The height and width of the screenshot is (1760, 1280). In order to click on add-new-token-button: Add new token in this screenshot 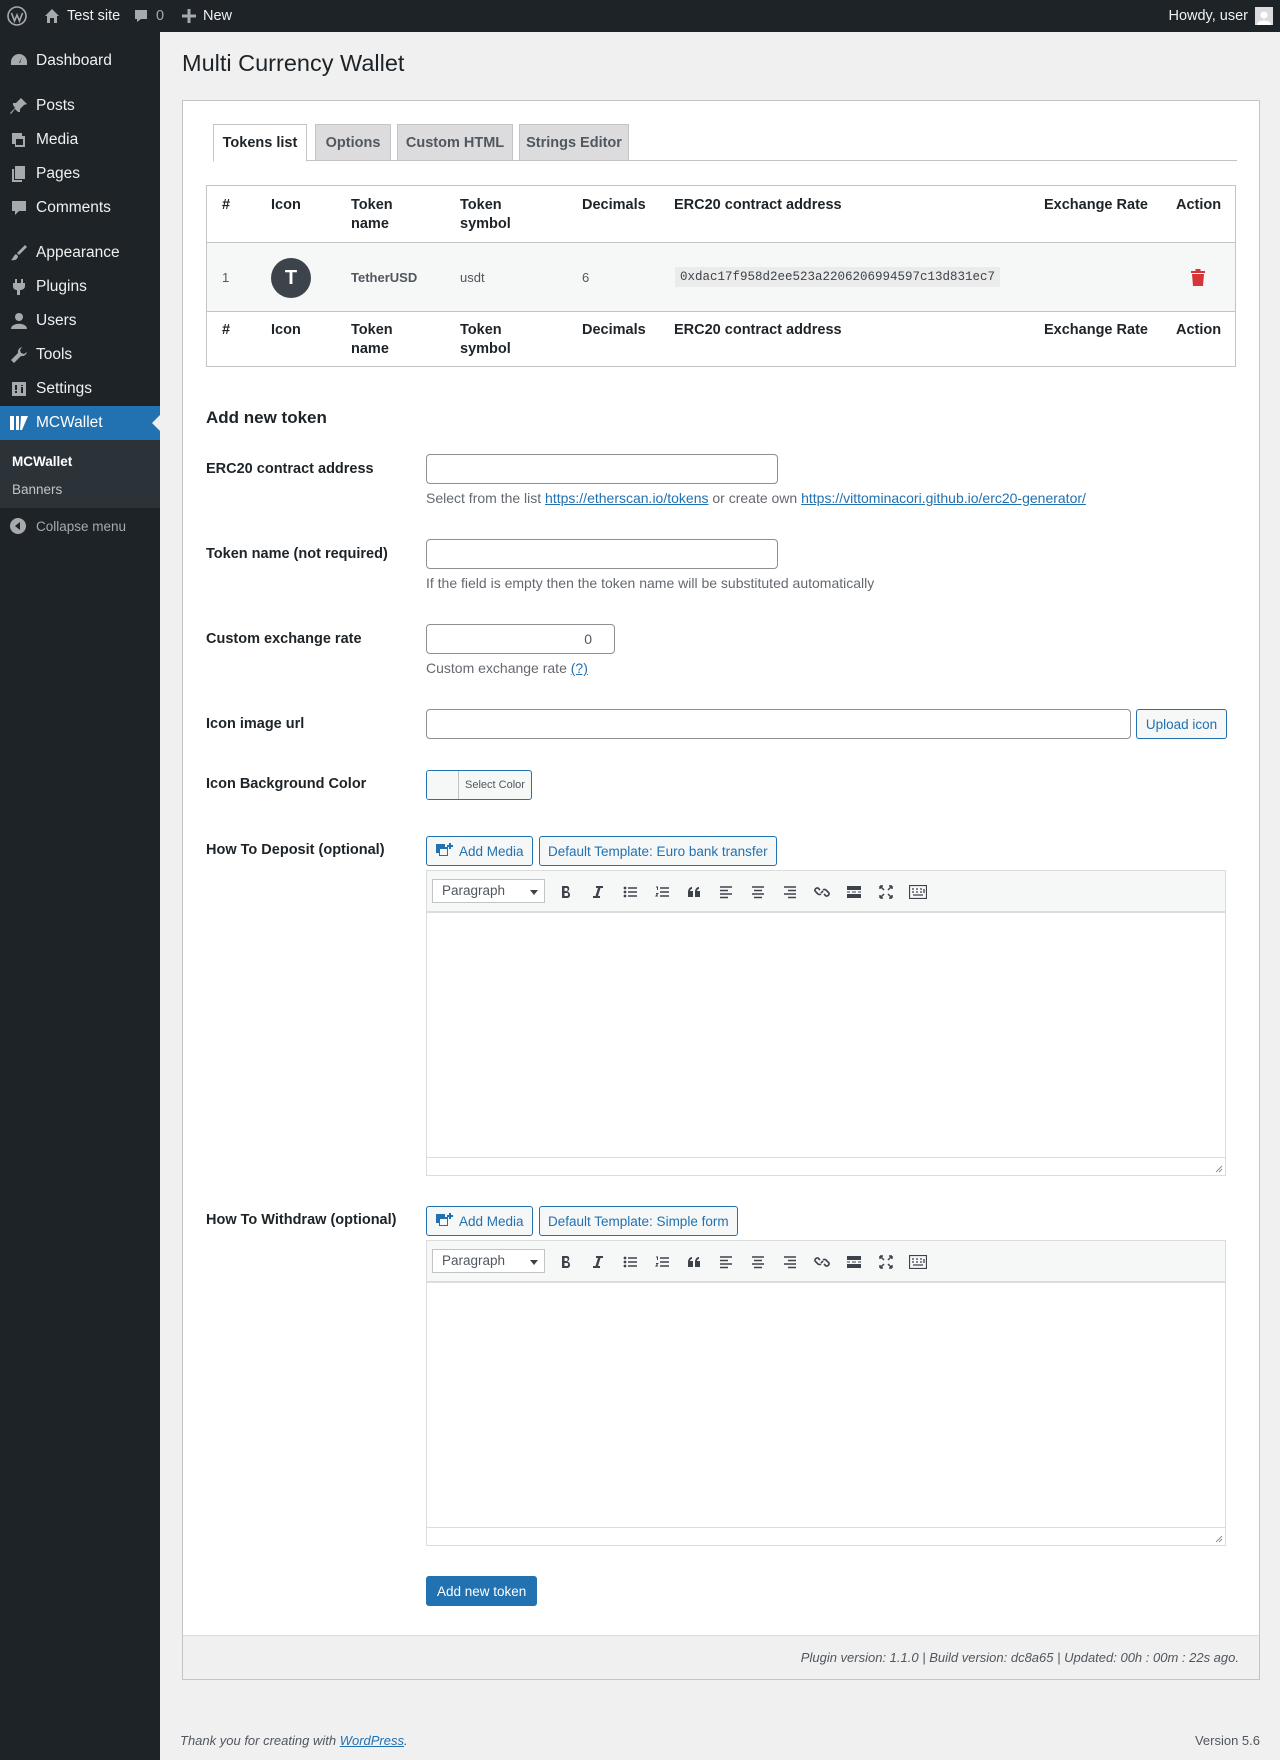, I will do `click(482, 1591)`.